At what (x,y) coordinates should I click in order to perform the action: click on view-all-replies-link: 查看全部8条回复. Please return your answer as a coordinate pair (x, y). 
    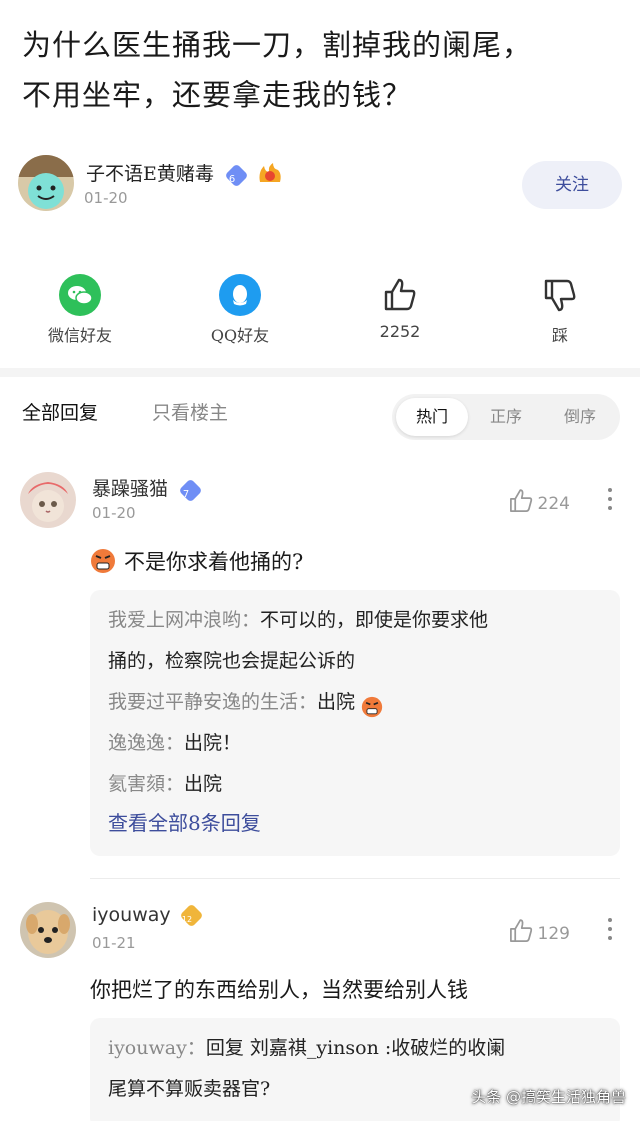
    Looking at the image, I should click on (355, 823).